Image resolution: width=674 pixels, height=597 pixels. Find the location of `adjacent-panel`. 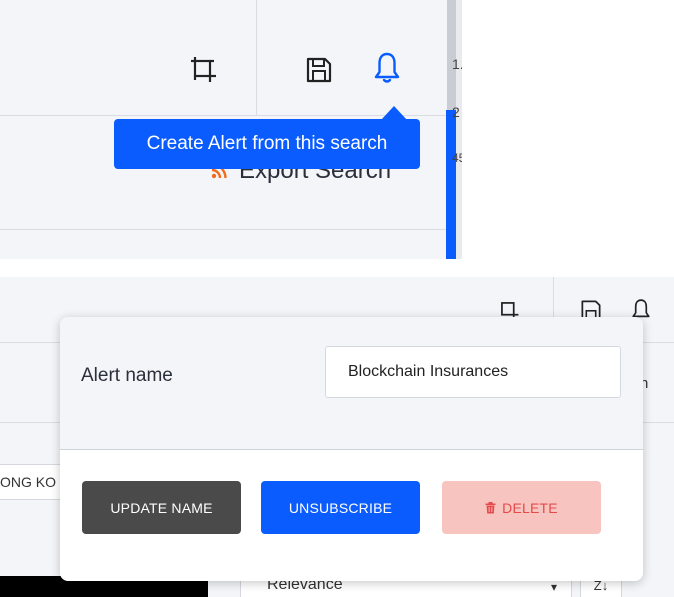

adjacent-panel is located at coordinates (459, 129).